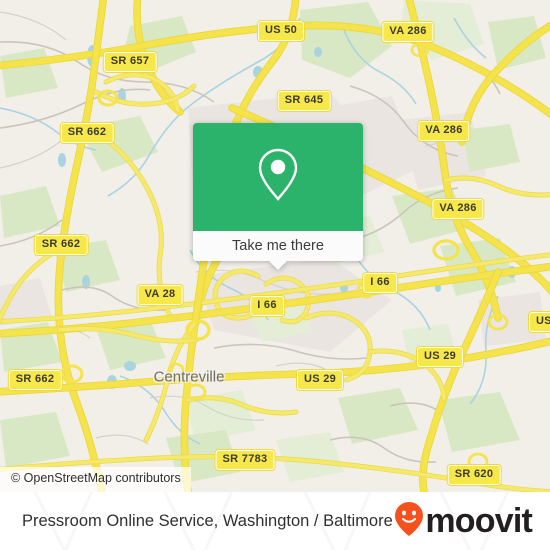 The width and height of the screenshot is (550, 550). I want to click on moovit-smiley-pin-icon, so click(409, 521).